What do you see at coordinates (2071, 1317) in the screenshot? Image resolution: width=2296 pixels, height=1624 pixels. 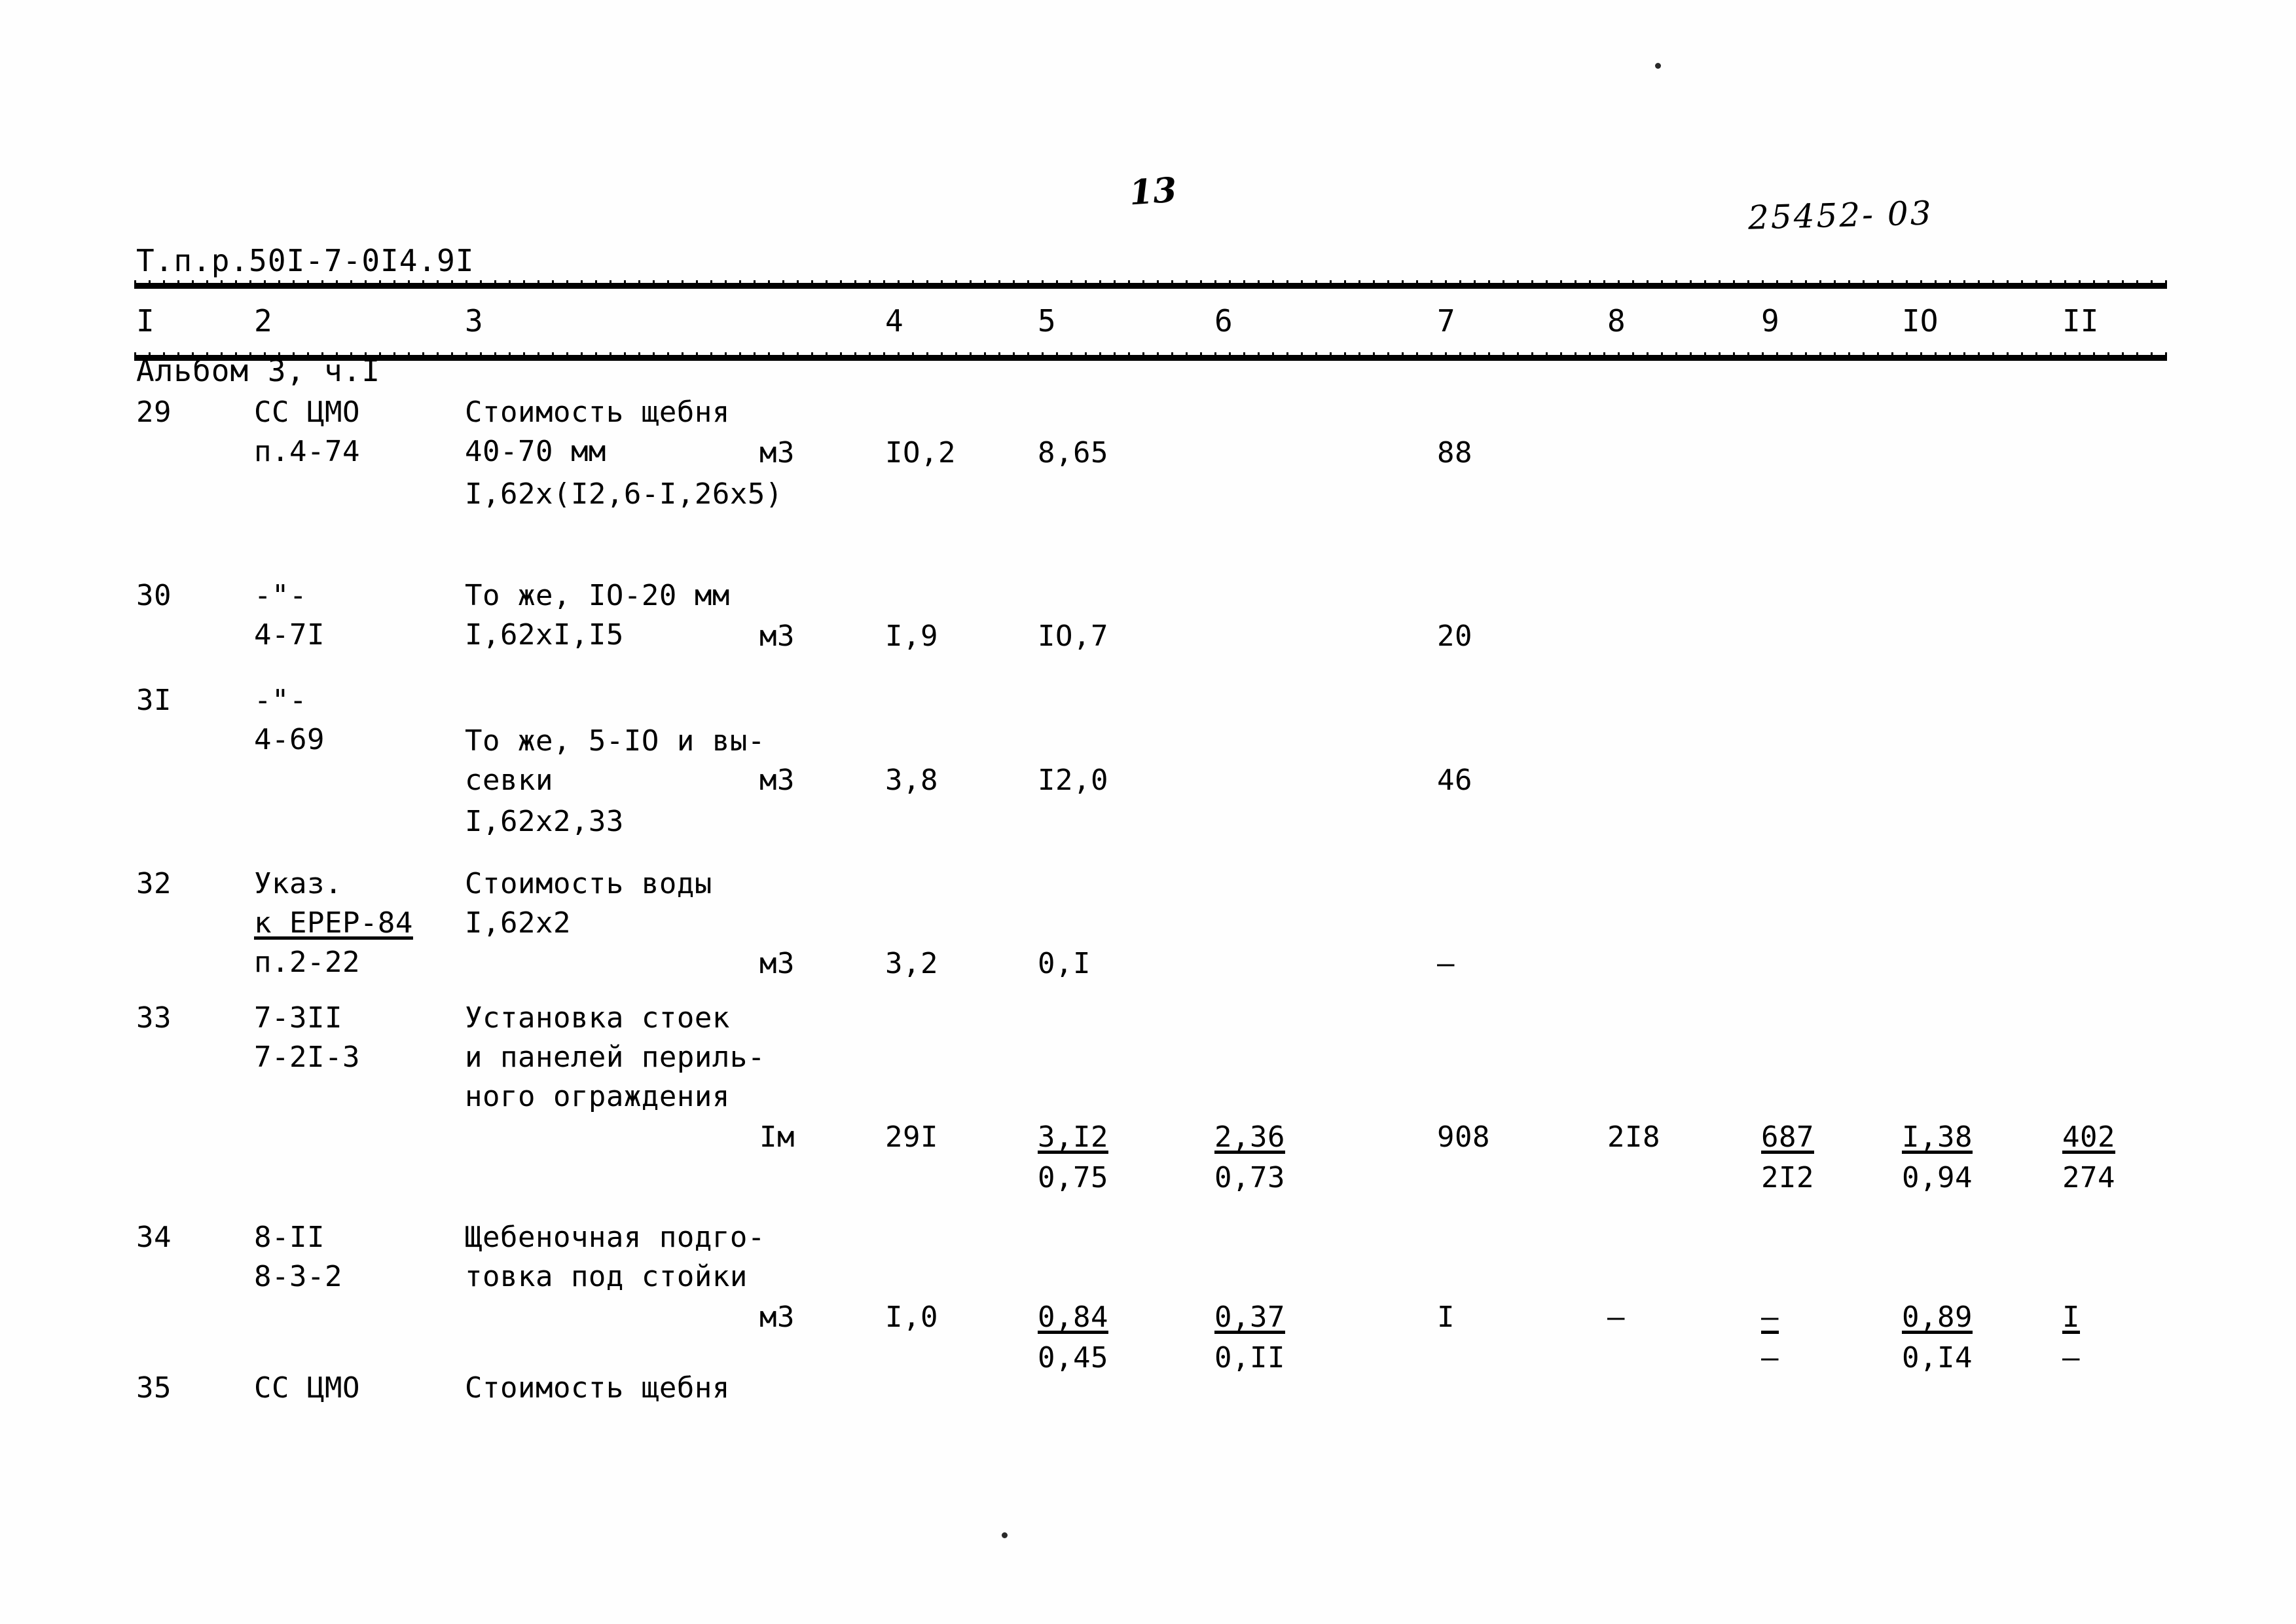 I see `row-value-col11: I` at bounding box center [2071, 1317].